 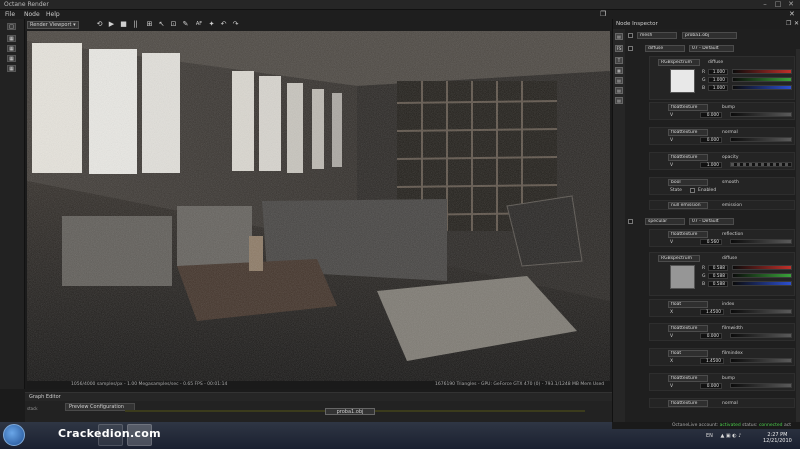 I want to click on viewport-selector: Render Viewport ▾, so click(x=53, y=25).